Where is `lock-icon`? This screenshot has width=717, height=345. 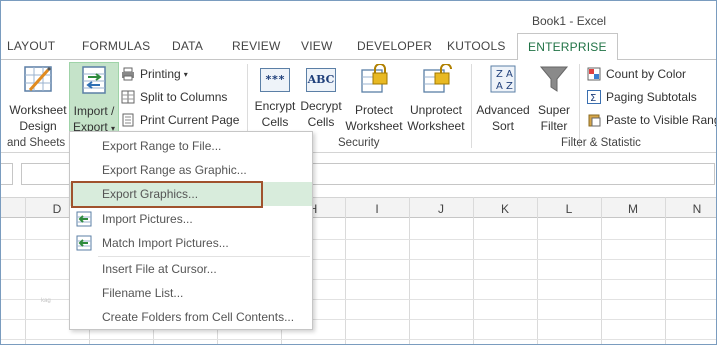
lock-icon is located at coordinates (374, 78).